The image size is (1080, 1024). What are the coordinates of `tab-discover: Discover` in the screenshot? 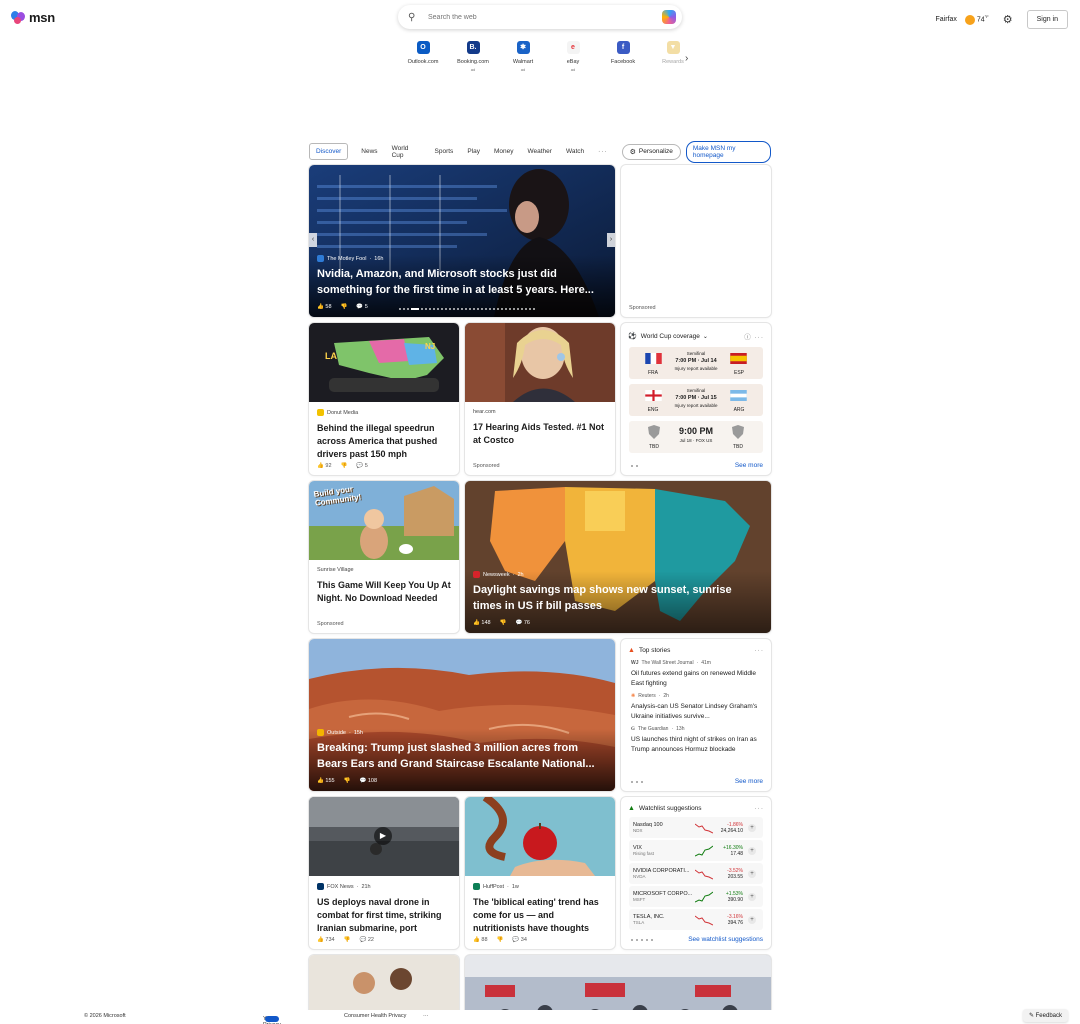 It's located at (329, 151).